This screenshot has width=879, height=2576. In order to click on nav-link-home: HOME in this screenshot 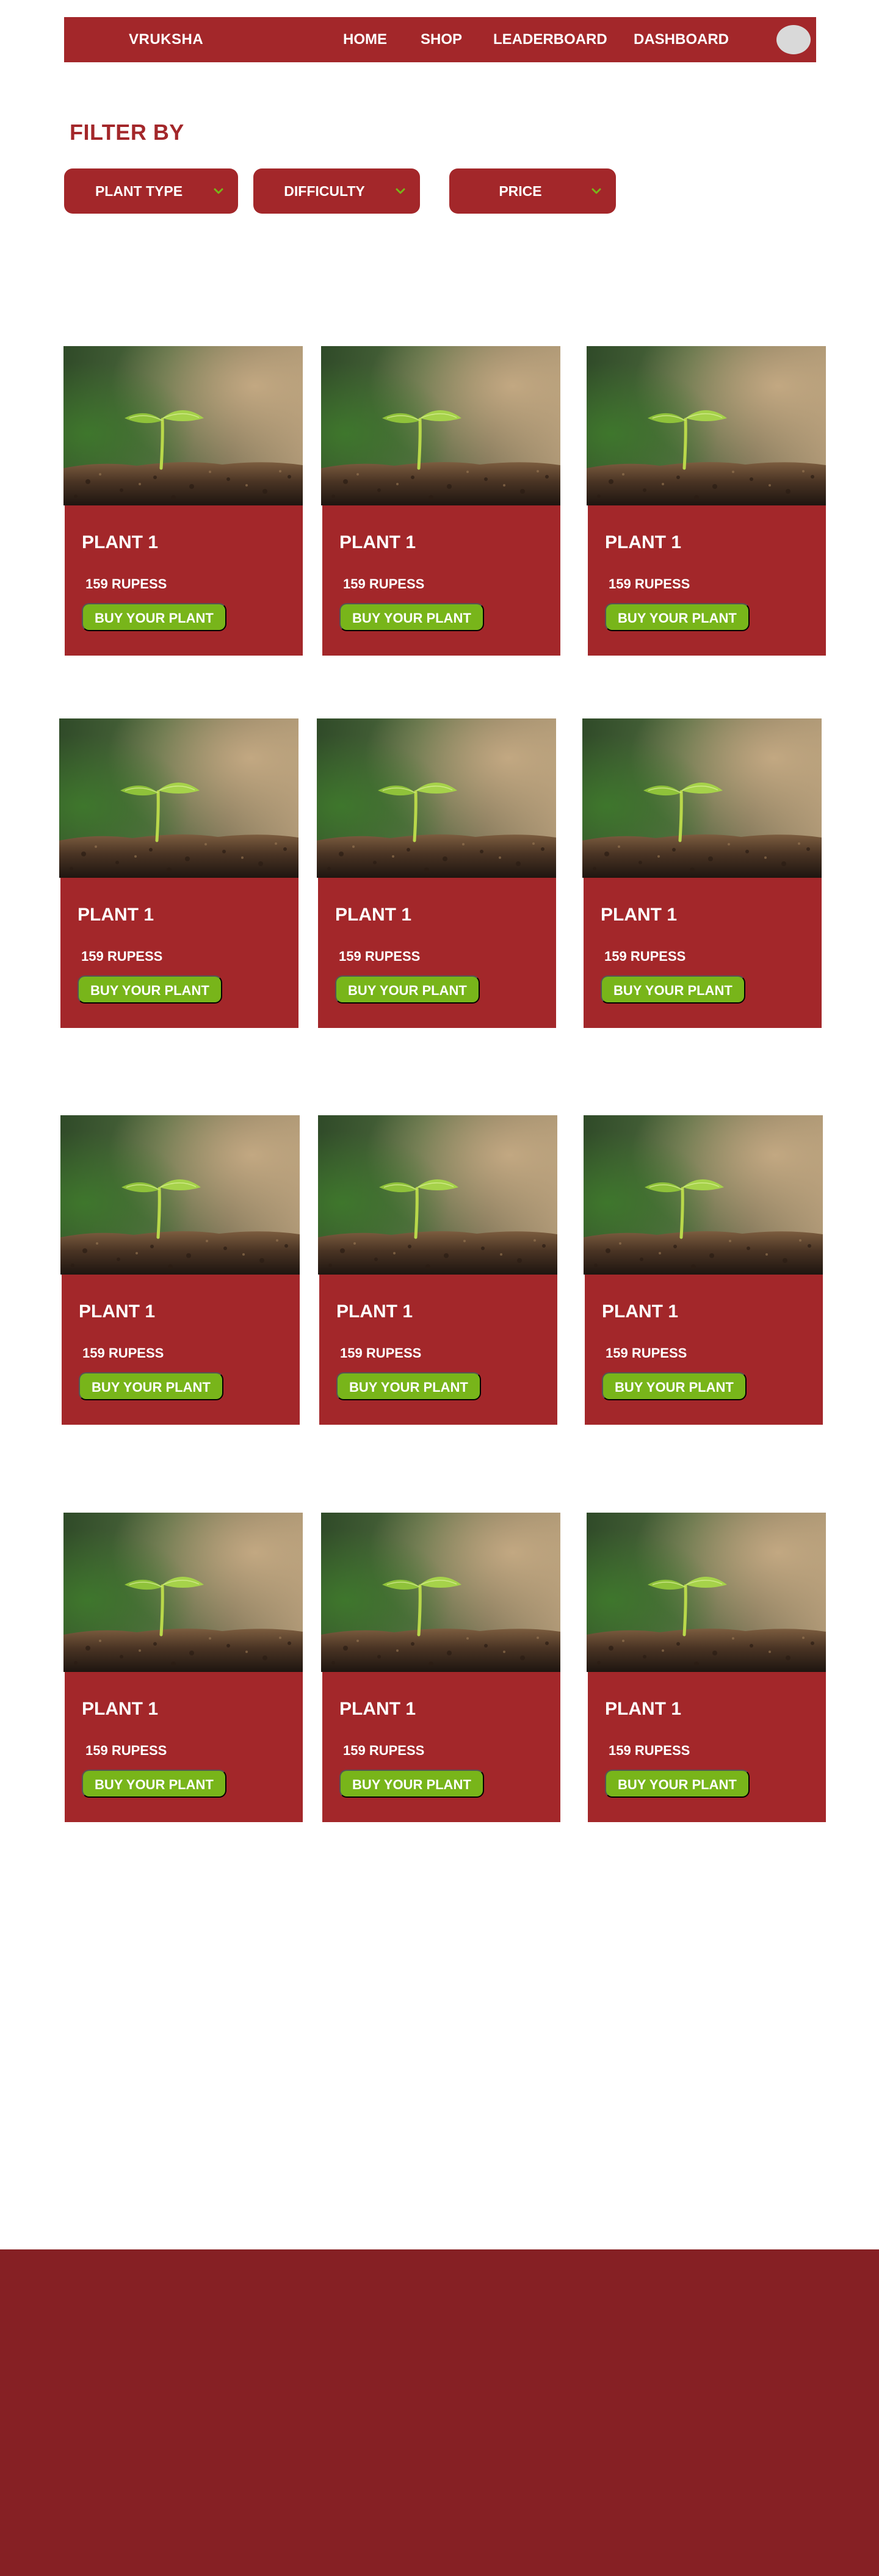, I will do `click(365, 39)`.